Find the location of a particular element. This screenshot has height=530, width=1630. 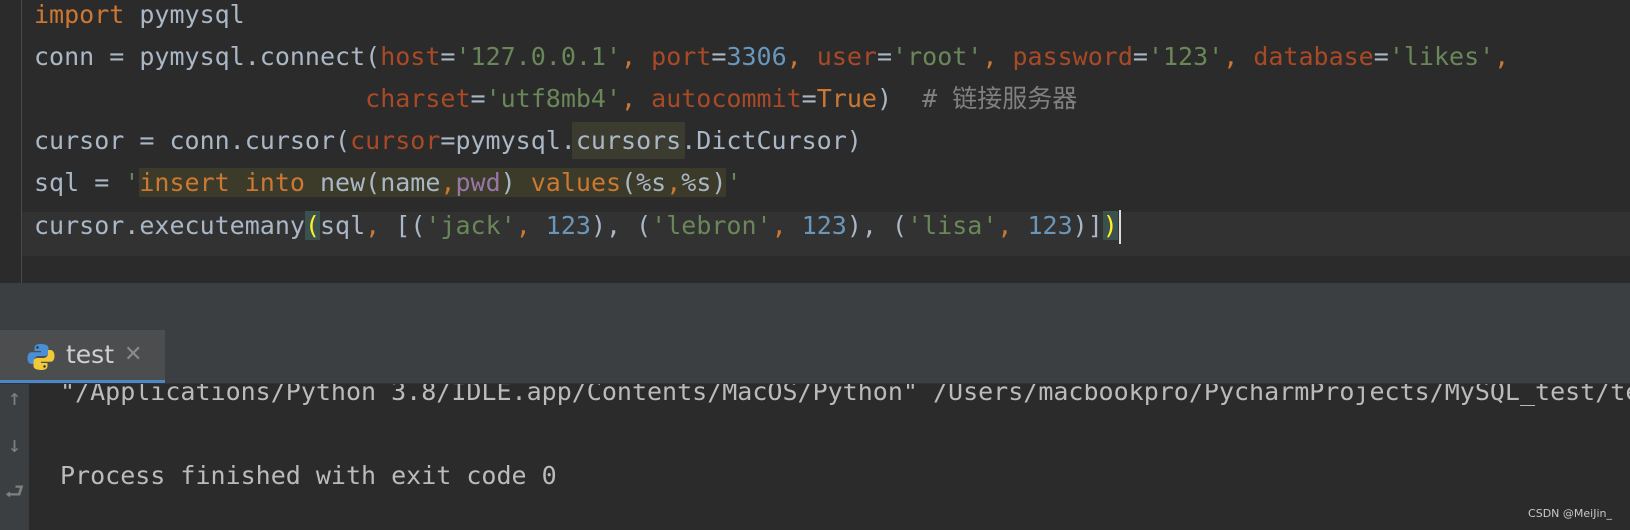

run-toolbar: ↑ ↓ ⮐ is located at coordinates (14, 457).